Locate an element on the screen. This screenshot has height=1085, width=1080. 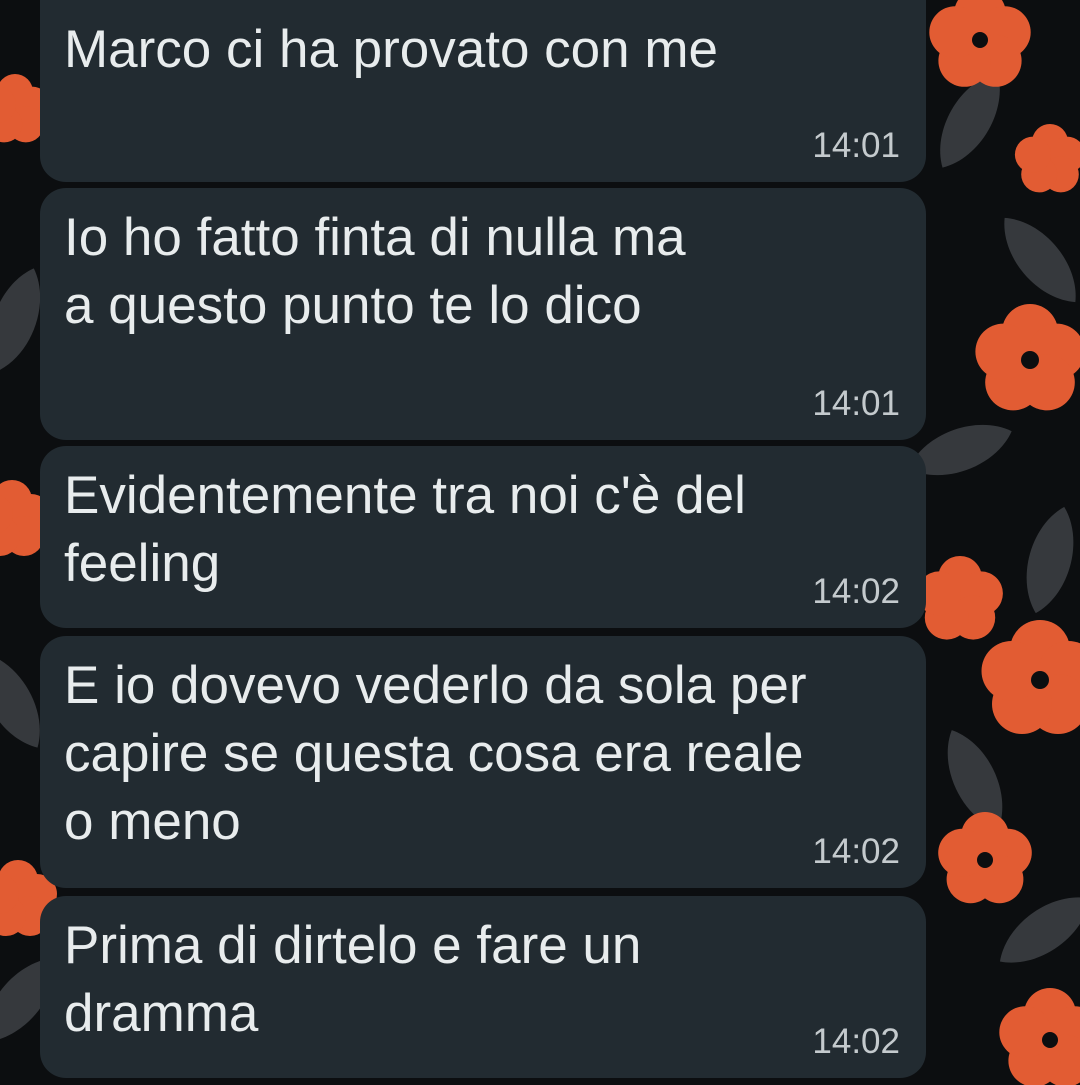
message-text: Prima di dirtelo e fare un dramma is located at coordinates (353, 979).